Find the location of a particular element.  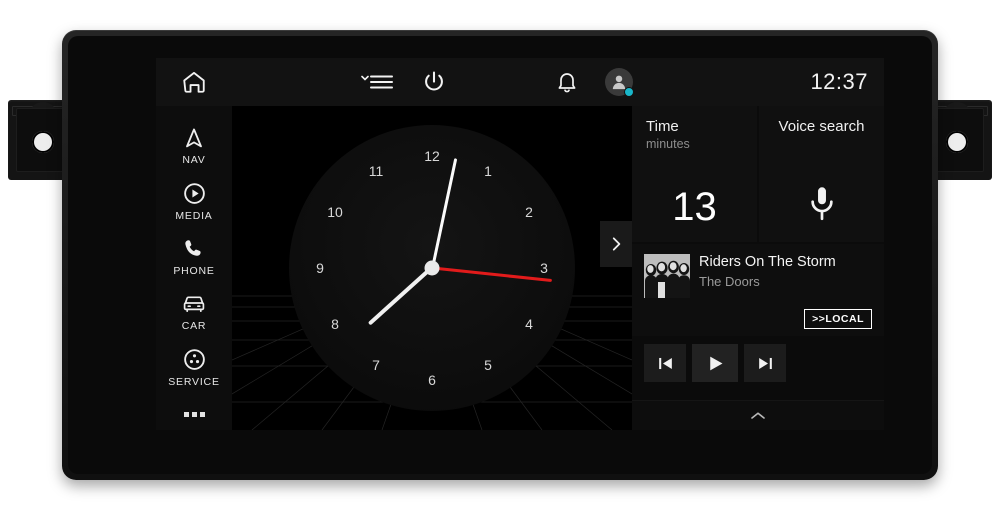

play-icon is located at coordinates (715, 363).